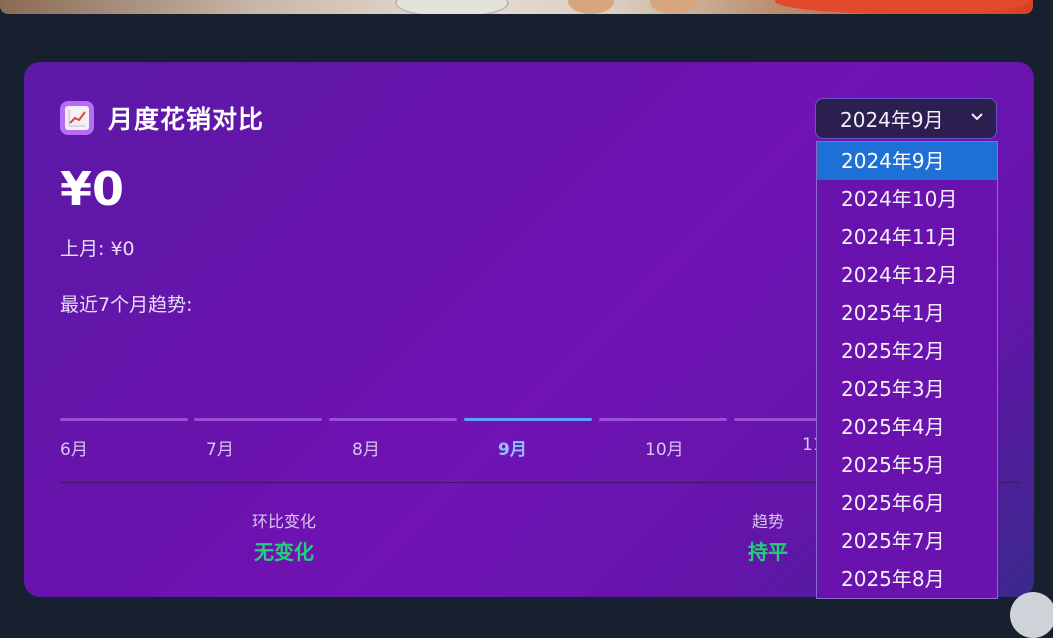 The height and width of the screenshot is (638, 1053). Describe the element at coordinates (907, 275) in the screenshot. I see `month-option: 2024年12月` at that location.